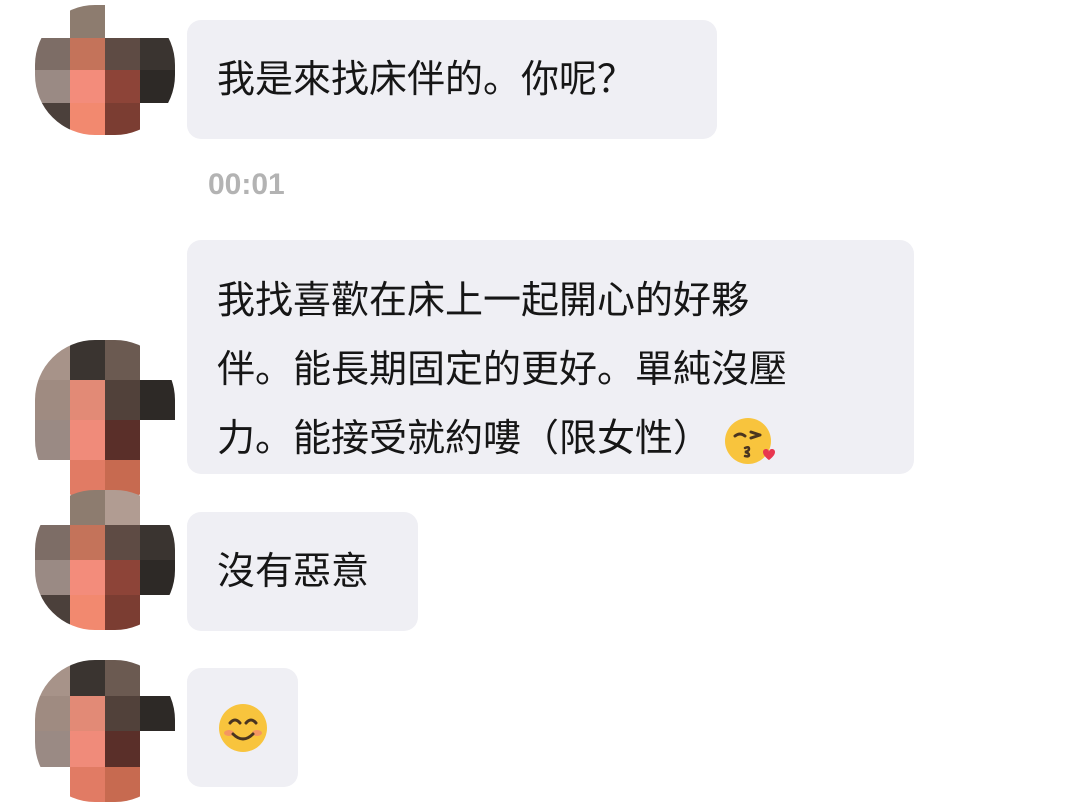  Describe the element at coordinates (502, 369) in the screenshot. I see `message-text: 伴。能長期固定的更好。單純沒壓` at that location.